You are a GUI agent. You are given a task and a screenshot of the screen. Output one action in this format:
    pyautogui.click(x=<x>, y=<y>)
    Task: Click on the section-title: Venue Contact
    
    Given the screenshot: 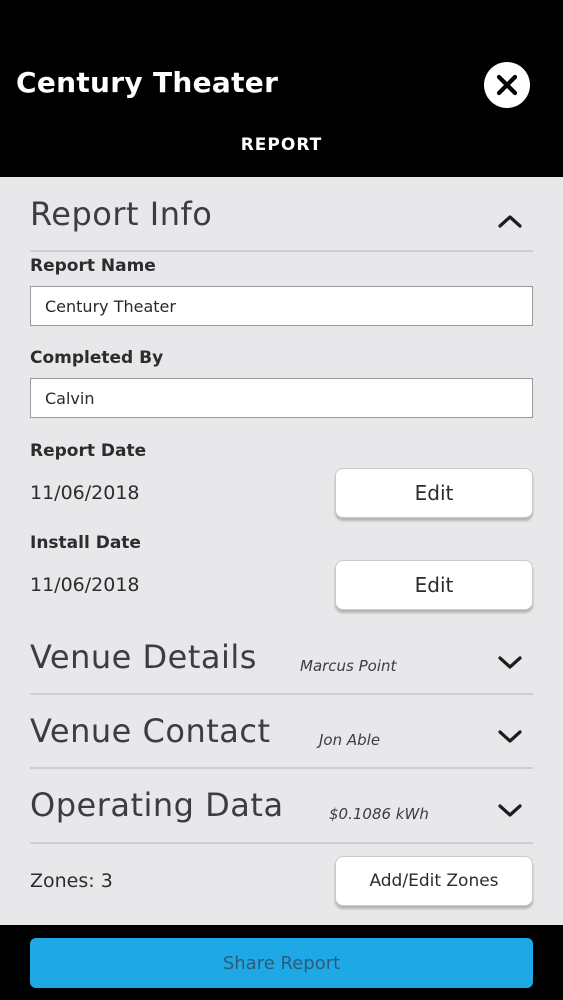 What is the action you would take?
    pyautogui.click(x=150, y=731)
    